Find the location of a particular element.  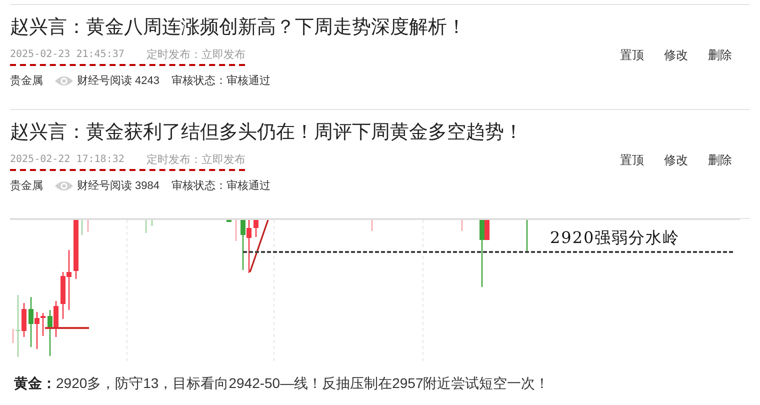

chart-annotation: 2920强弱分水岭 is located at coordinates (615, 238).